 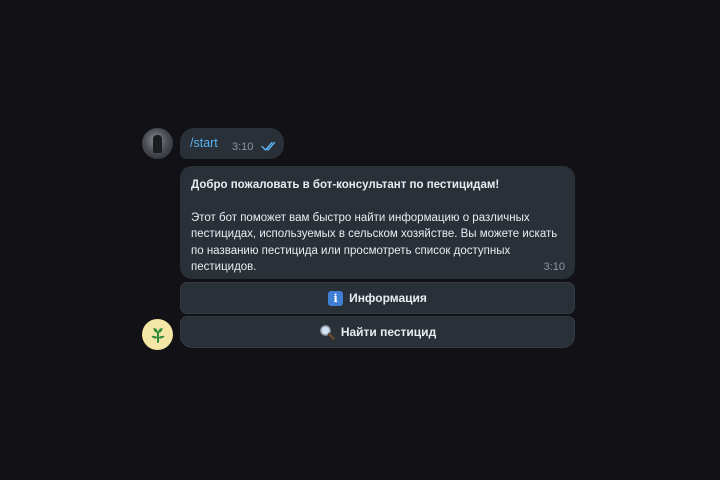 I want to click on message-time: 3:10, so click(x=243, y=147).